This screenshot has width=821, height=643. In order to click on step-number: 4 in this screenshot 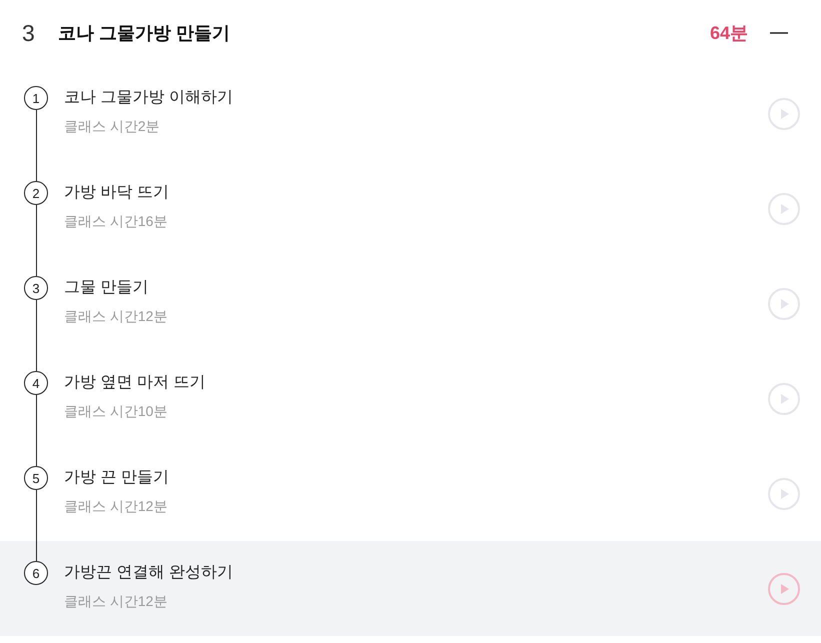, I will do `click(36, 383)`.